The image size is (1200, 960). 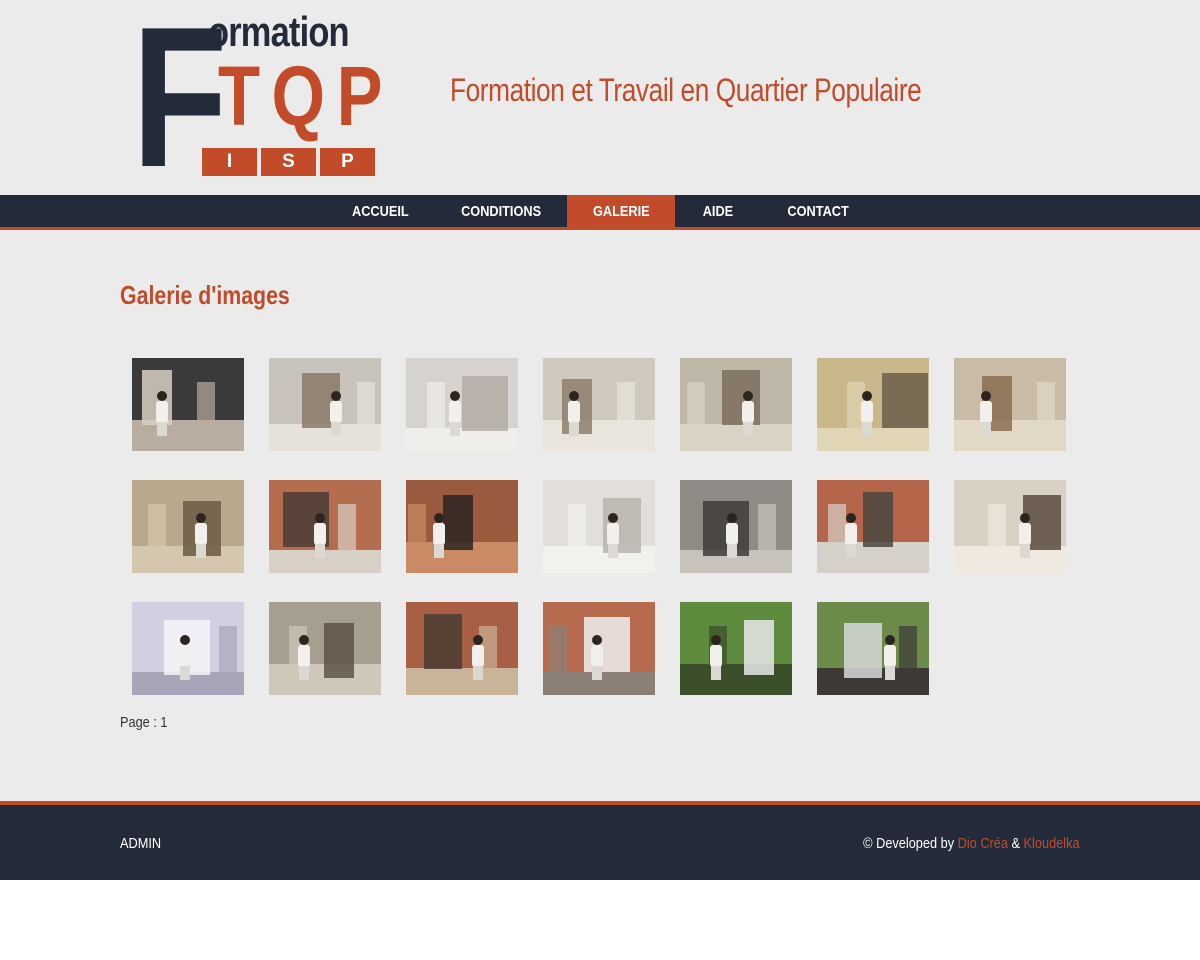 I want to click on logo-isp-bar: I S P, so click(x=288, y=162).